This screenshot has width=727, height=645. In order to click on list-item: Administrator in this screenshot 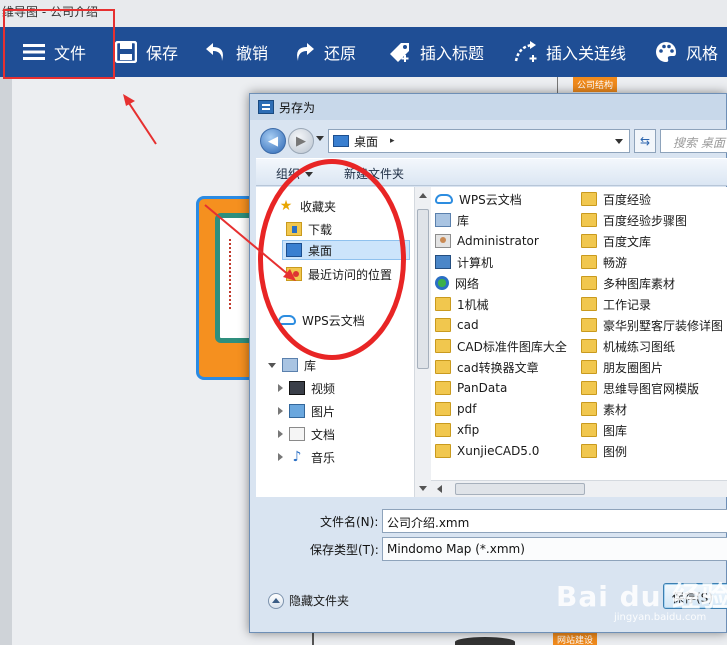, I will do `click(487, 241)`.